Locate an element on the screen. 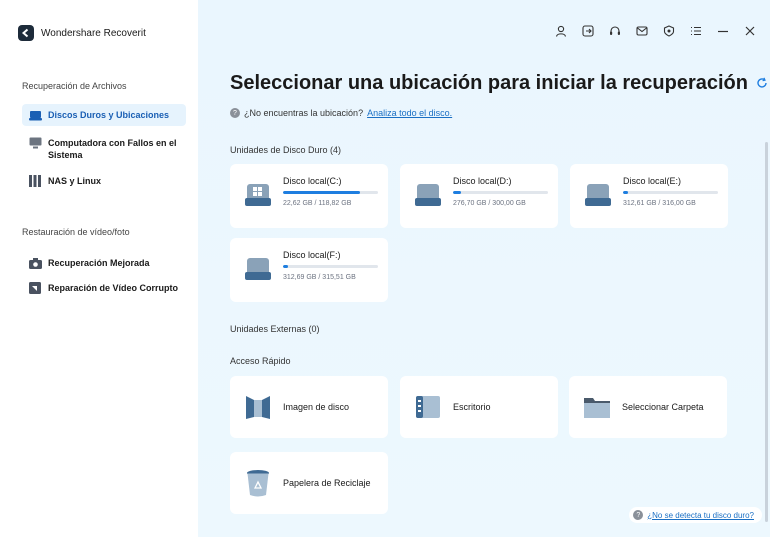 The image size is (780, 549). mail-icon is located at coordinates (641, 30).